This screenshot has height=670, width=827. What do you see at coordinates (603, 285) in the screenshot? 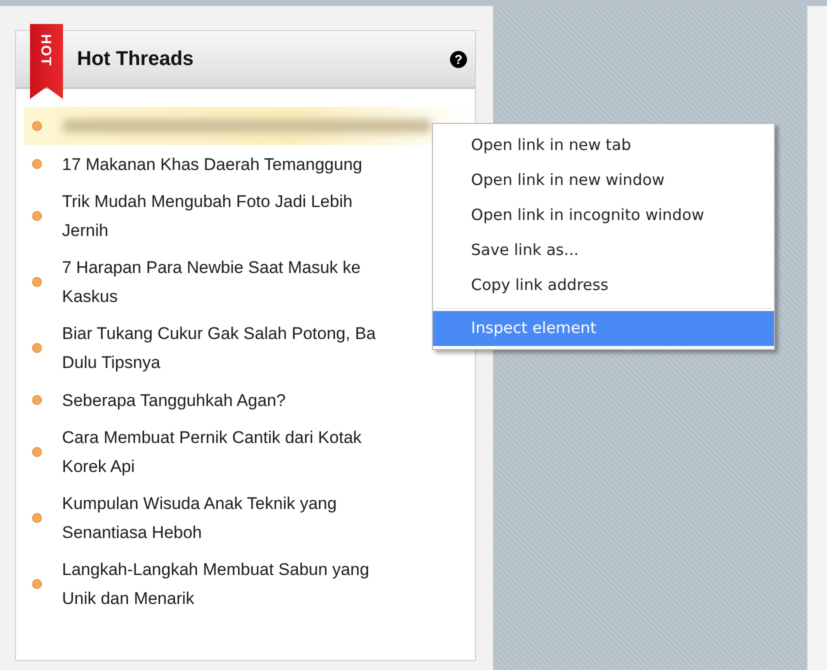
I see `menu-item: Copy link address` at bounding box center [603, 285].